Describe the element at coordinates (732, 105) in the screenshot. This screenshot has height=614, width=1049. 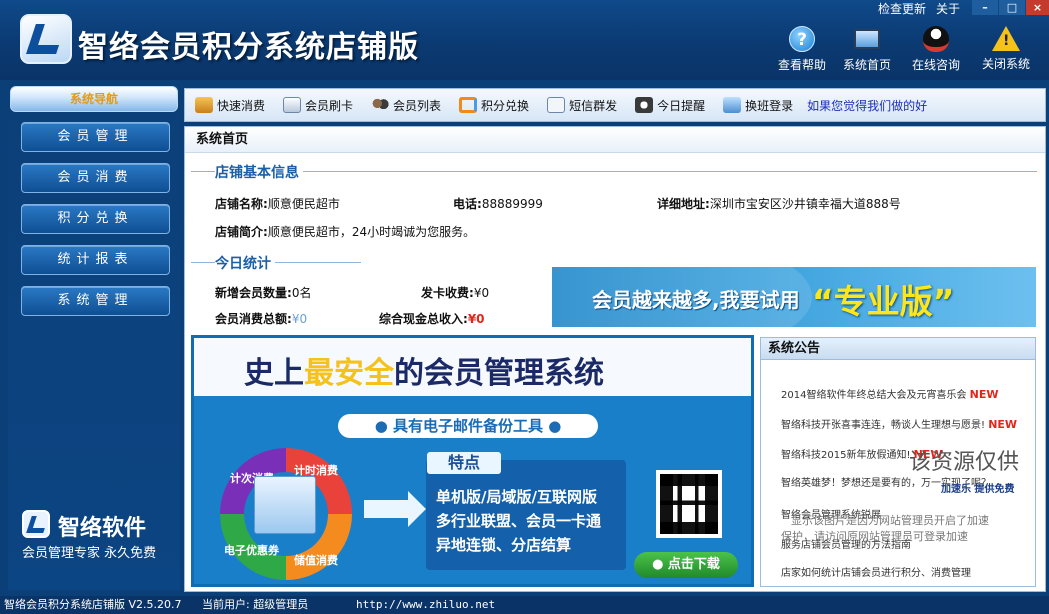
I see `shift-icon` at that location.